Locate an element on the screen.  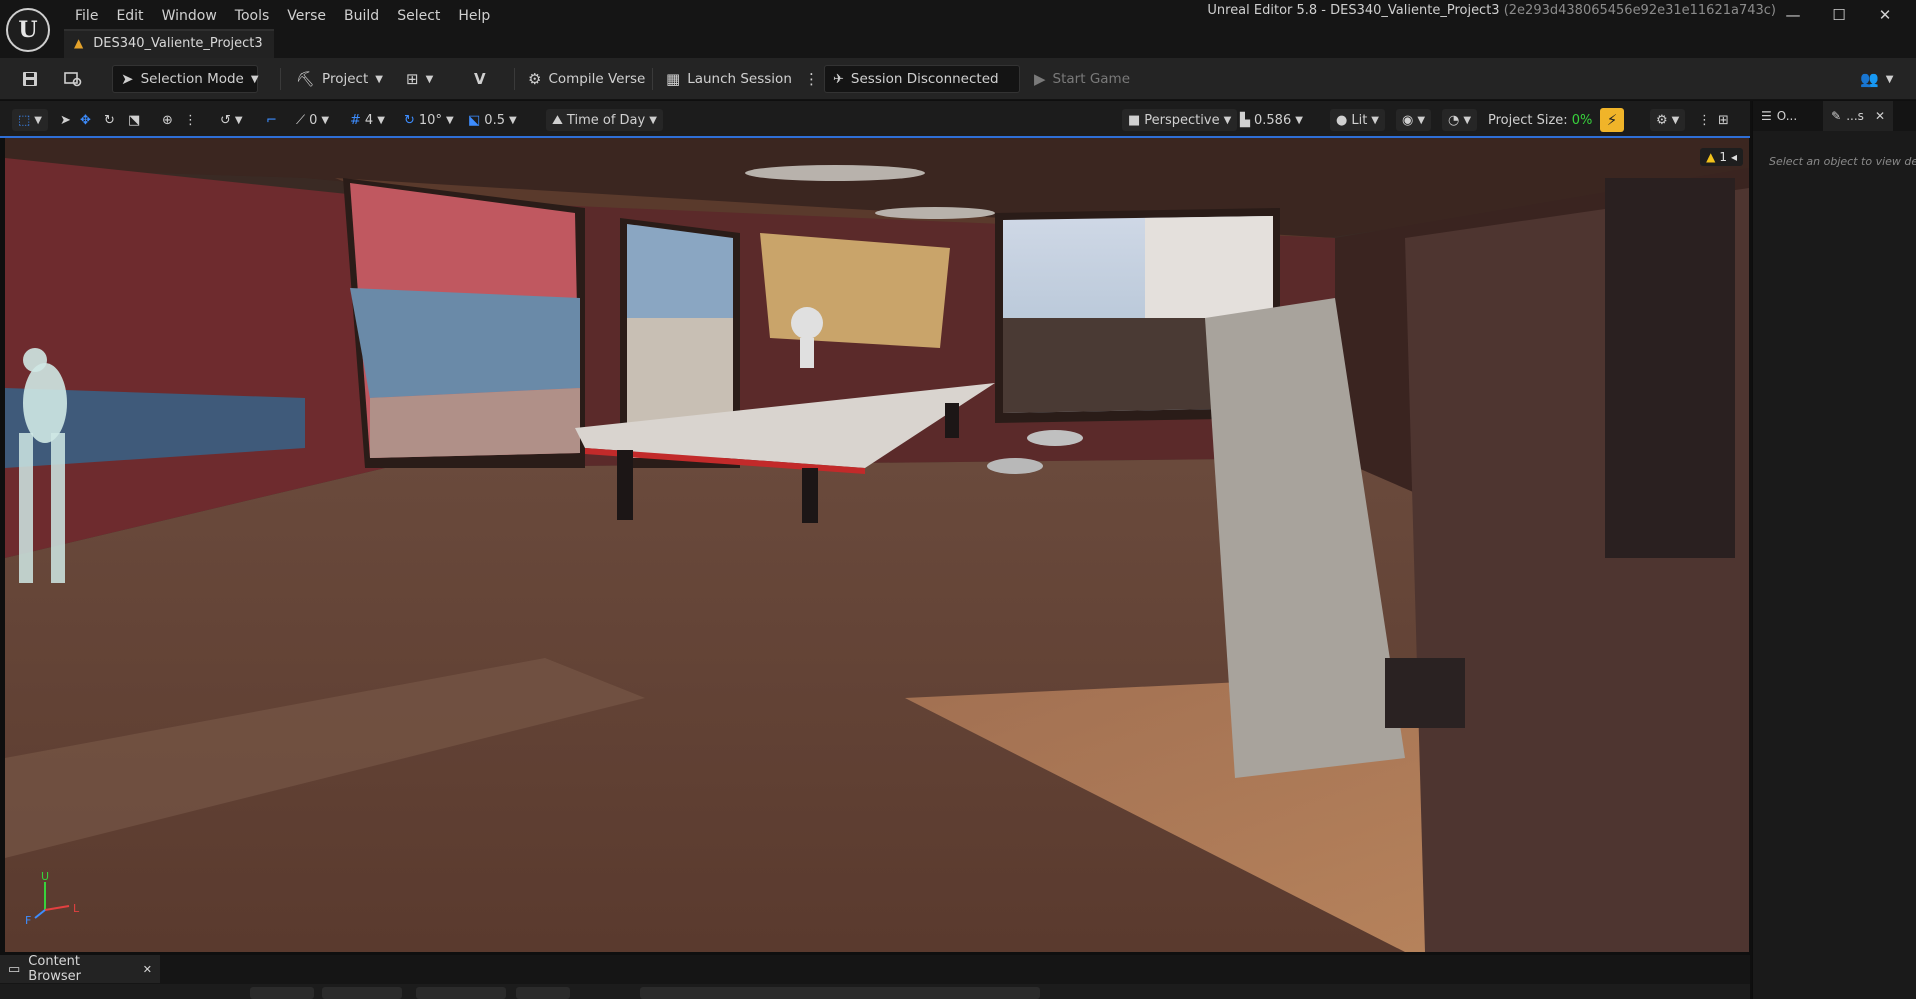
minimize-button: — is located at coordinates (1793, 15).